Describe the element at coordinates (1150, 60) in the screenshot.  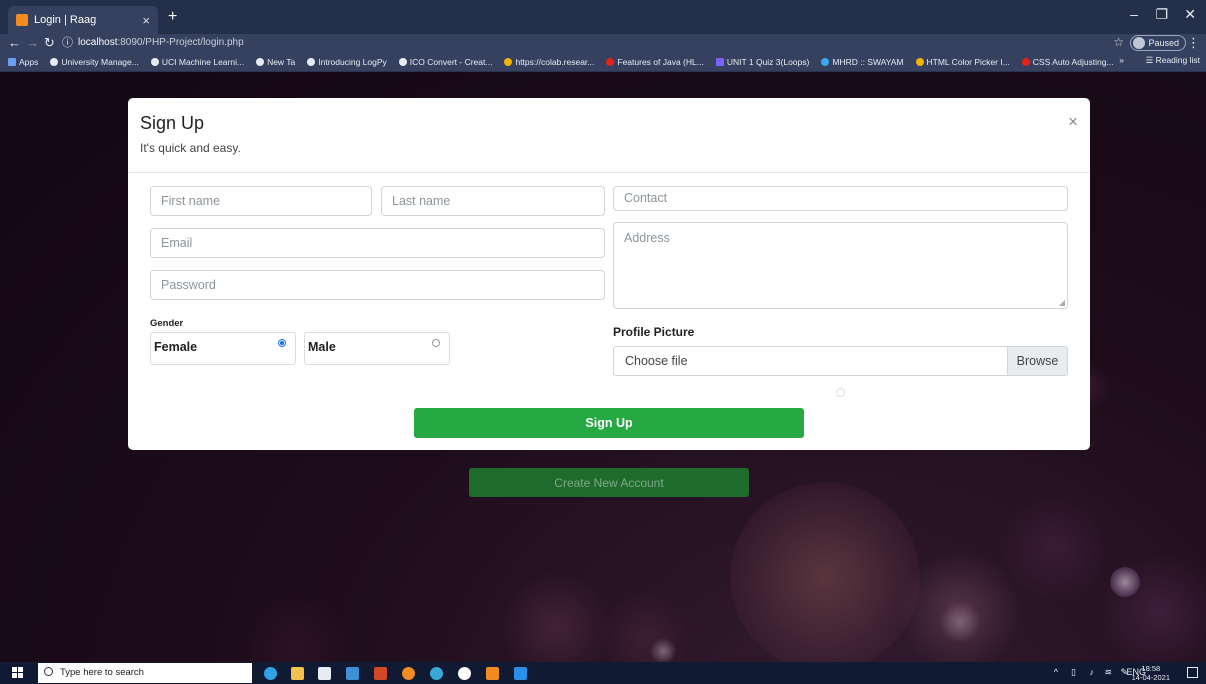
I see `reading-list-icon: ☰` at that location.